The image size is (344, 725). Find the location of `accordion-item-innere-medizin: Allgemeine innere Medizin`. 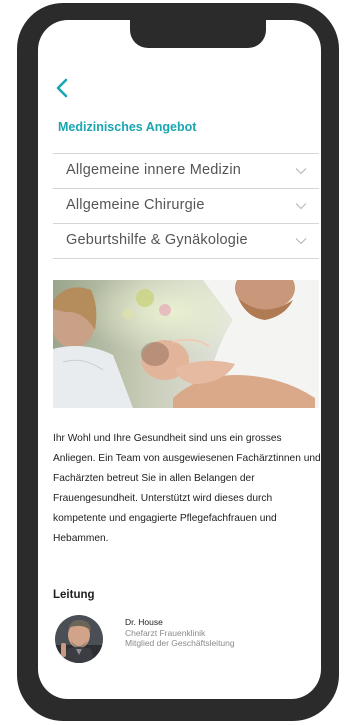

accordion-item-innere-medizin: Allgemeine innere Medizin is located at coordinates (186, 170).